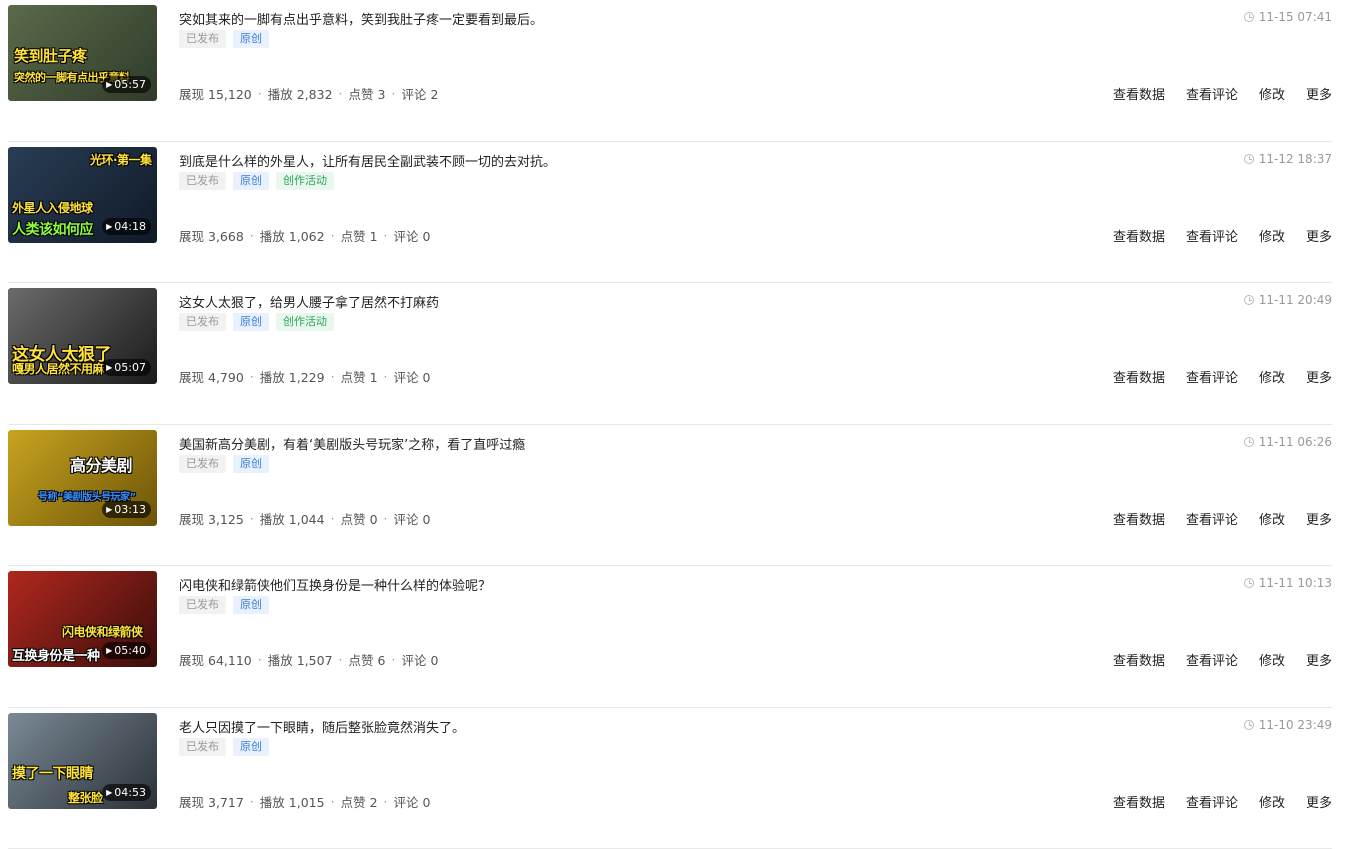 The height and width of the screenshot is (849, 1362). I want to click on video-title: 美国新高分美剧，有着‘美剧版头号玩家’之称，看了直呼过瘾, so click(352, 443).